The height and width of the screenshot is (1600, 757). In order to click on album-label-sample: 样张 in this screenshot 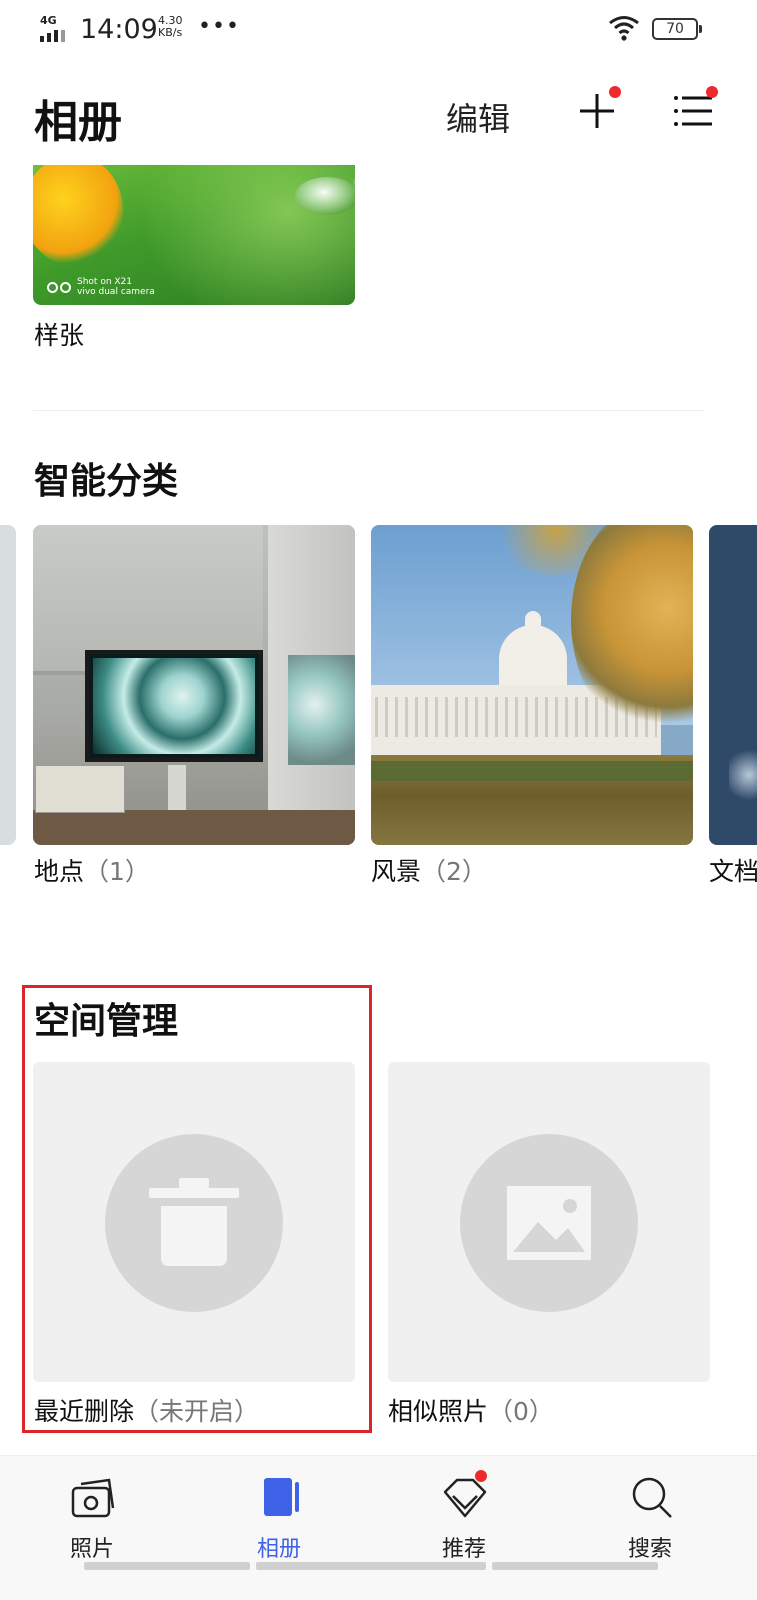, I will do `click(59, 335)`.